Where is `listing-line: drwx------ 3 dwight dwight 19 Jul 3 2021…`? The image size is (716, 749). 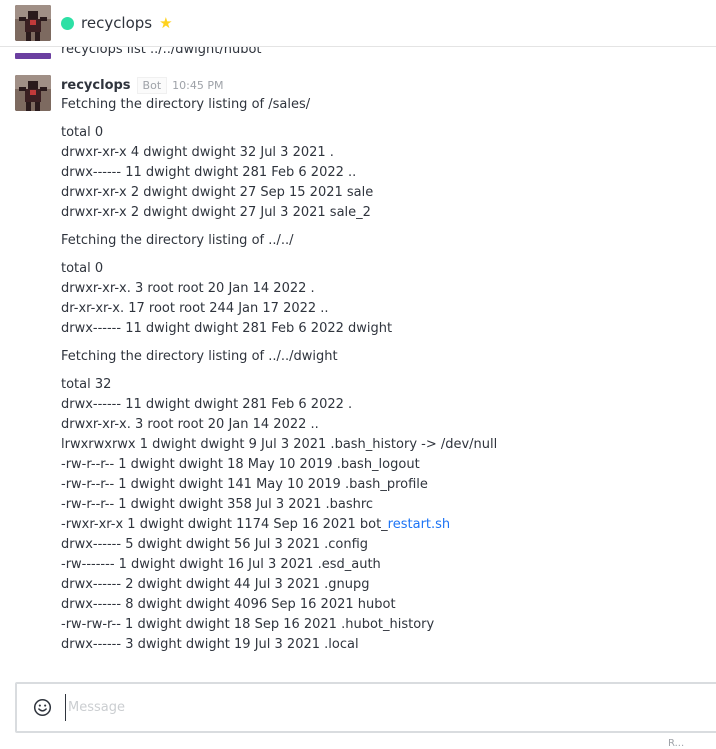 listing-line: drwx------ 3 dwight dwight 19 Jul 3 2021… is located at coordinates (210, 644).